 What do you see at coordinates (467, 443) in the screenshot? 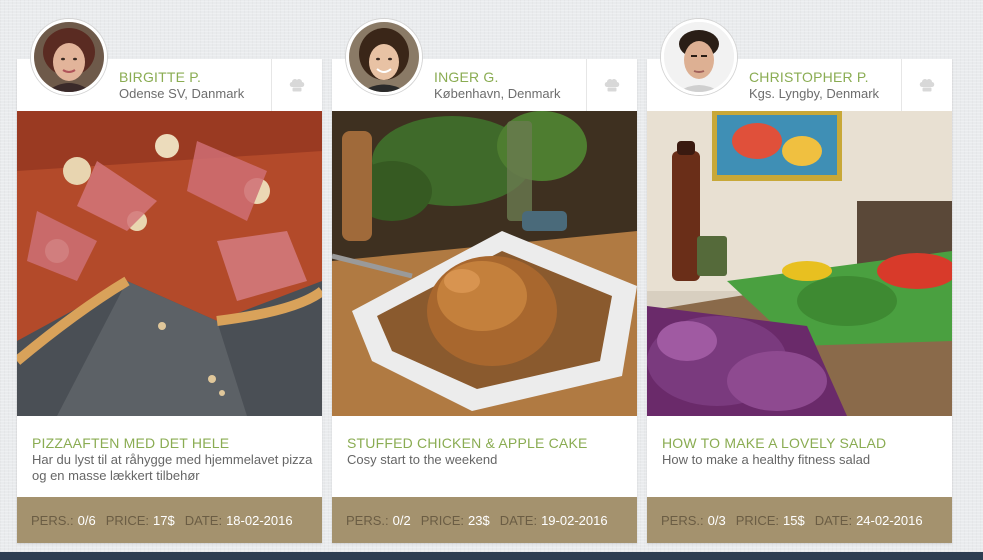
I see `recipe-title: STUFFED CHICKEN & APPLE CAKE` at bounding box center [467, 443].